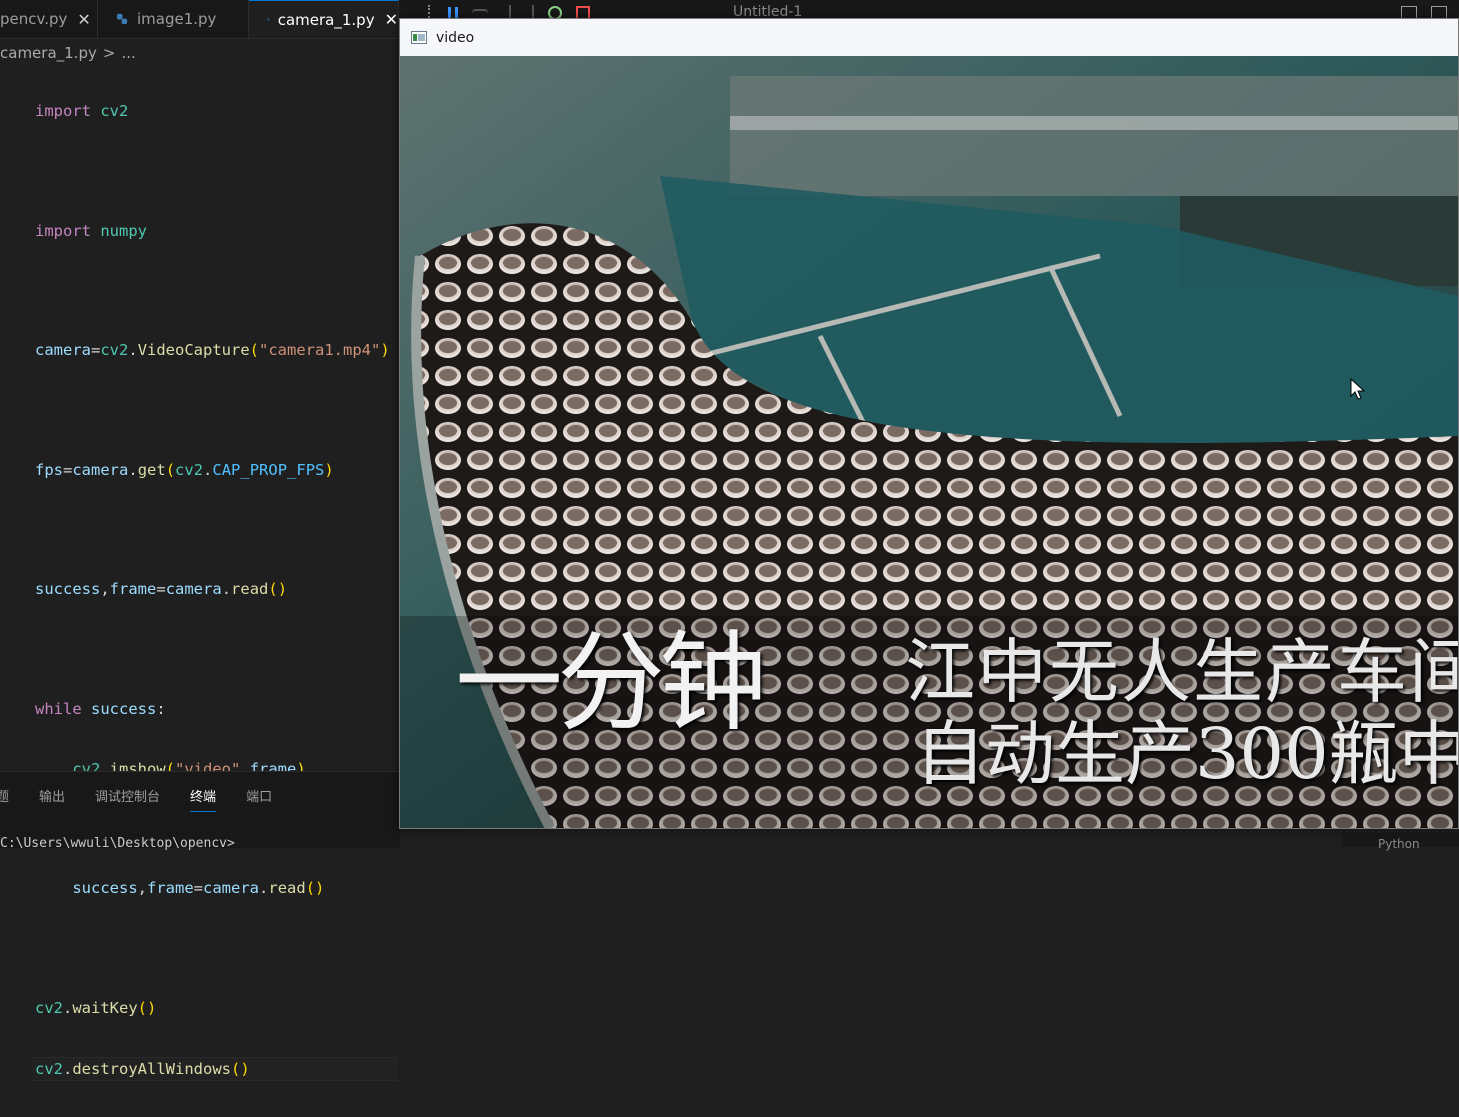 This screenshot has width=1459, height=1117. Describe the element at coordinates (34, 19) in the screenshot. I see `tab-label: pencv.py` at that location.